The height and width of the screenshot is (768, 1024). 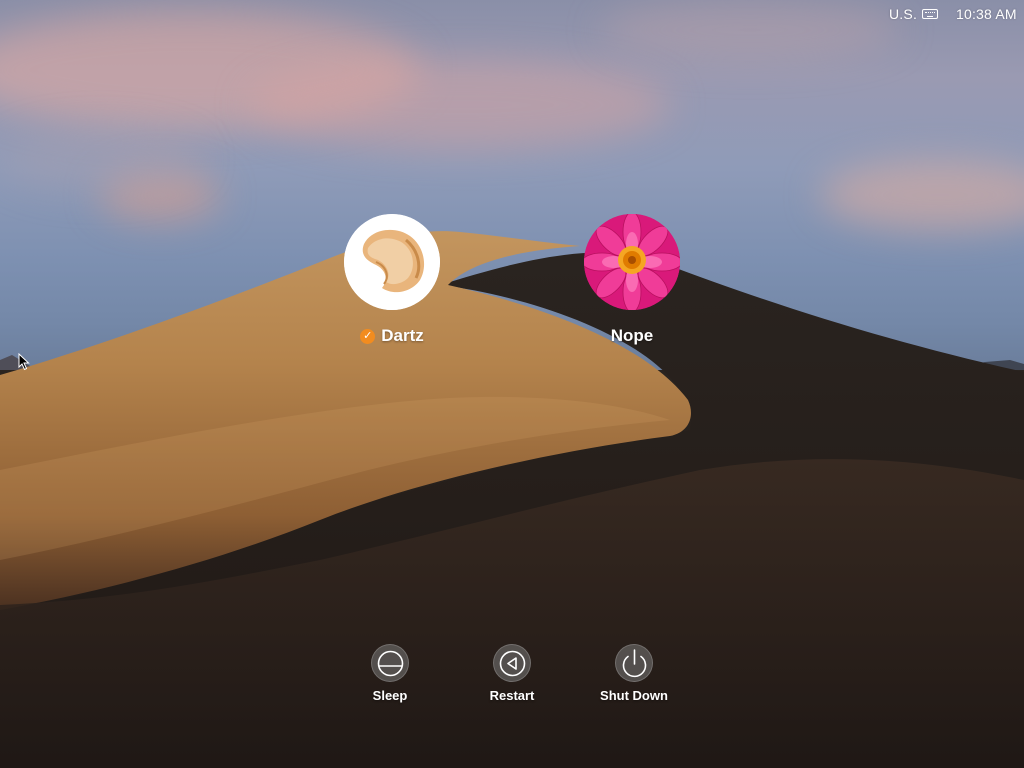 I want to click on shut-down-button: Shut Down, so click(x=634, y=673).